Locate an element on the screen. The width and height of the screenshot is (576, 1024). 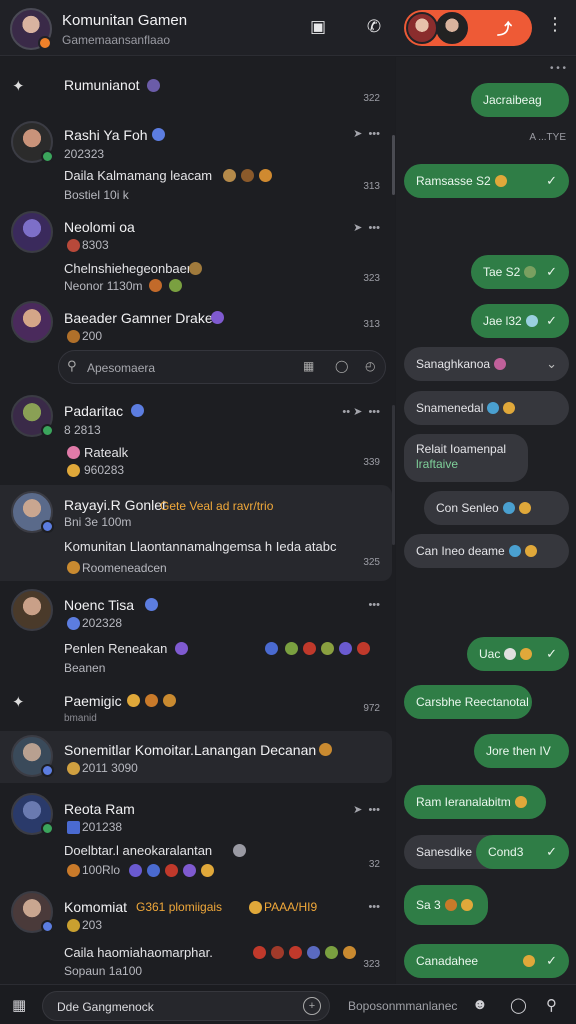
message-bubble: Con Senleo is located at coordinates (496, 508).